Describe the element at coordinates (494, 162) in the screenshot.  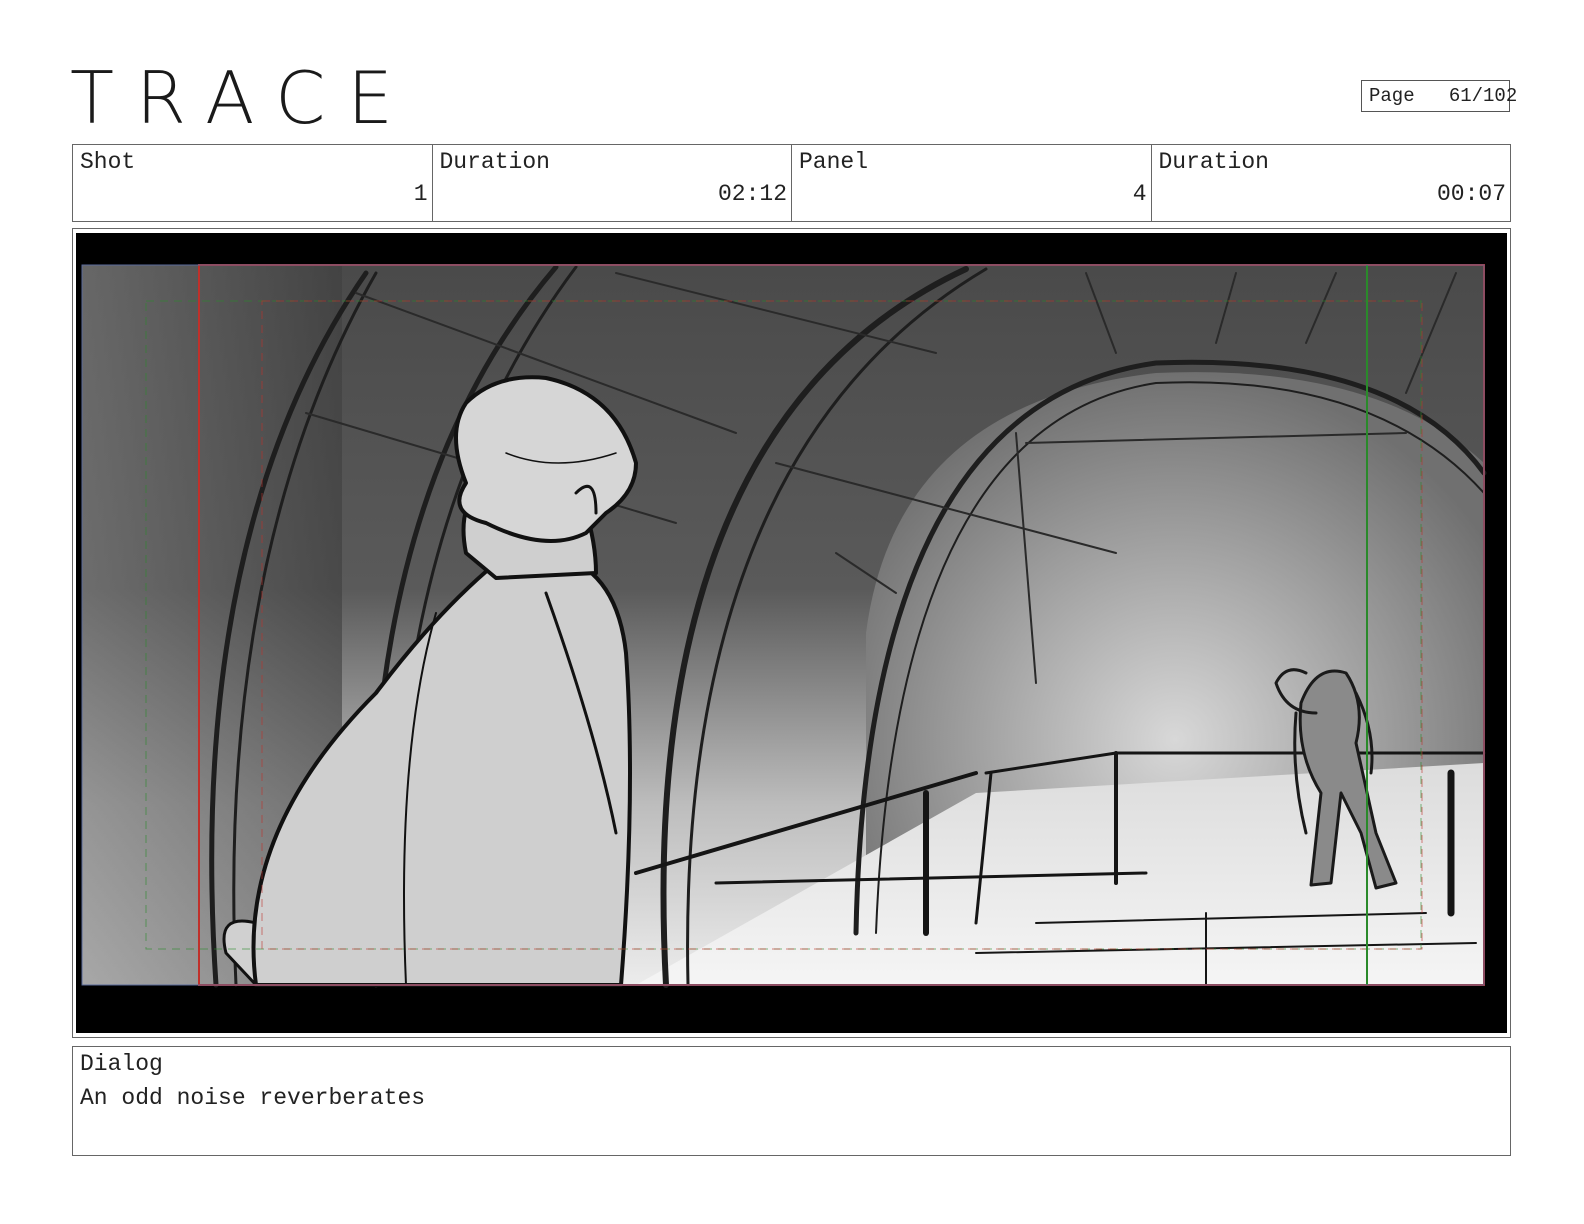
I see `shot-duration-label: Duration` at that location.